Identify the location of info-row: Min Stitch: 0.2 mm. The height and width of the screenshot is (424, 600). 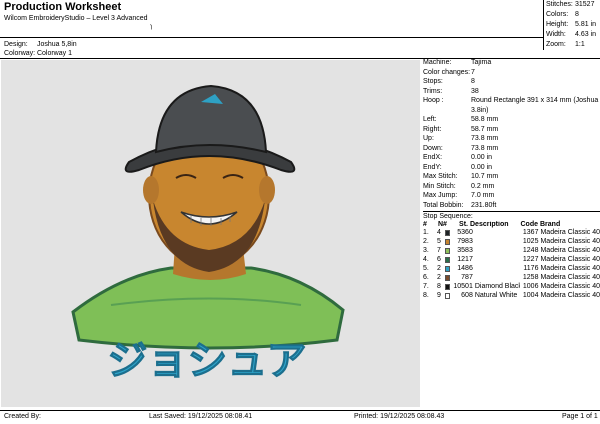
(511, 187).